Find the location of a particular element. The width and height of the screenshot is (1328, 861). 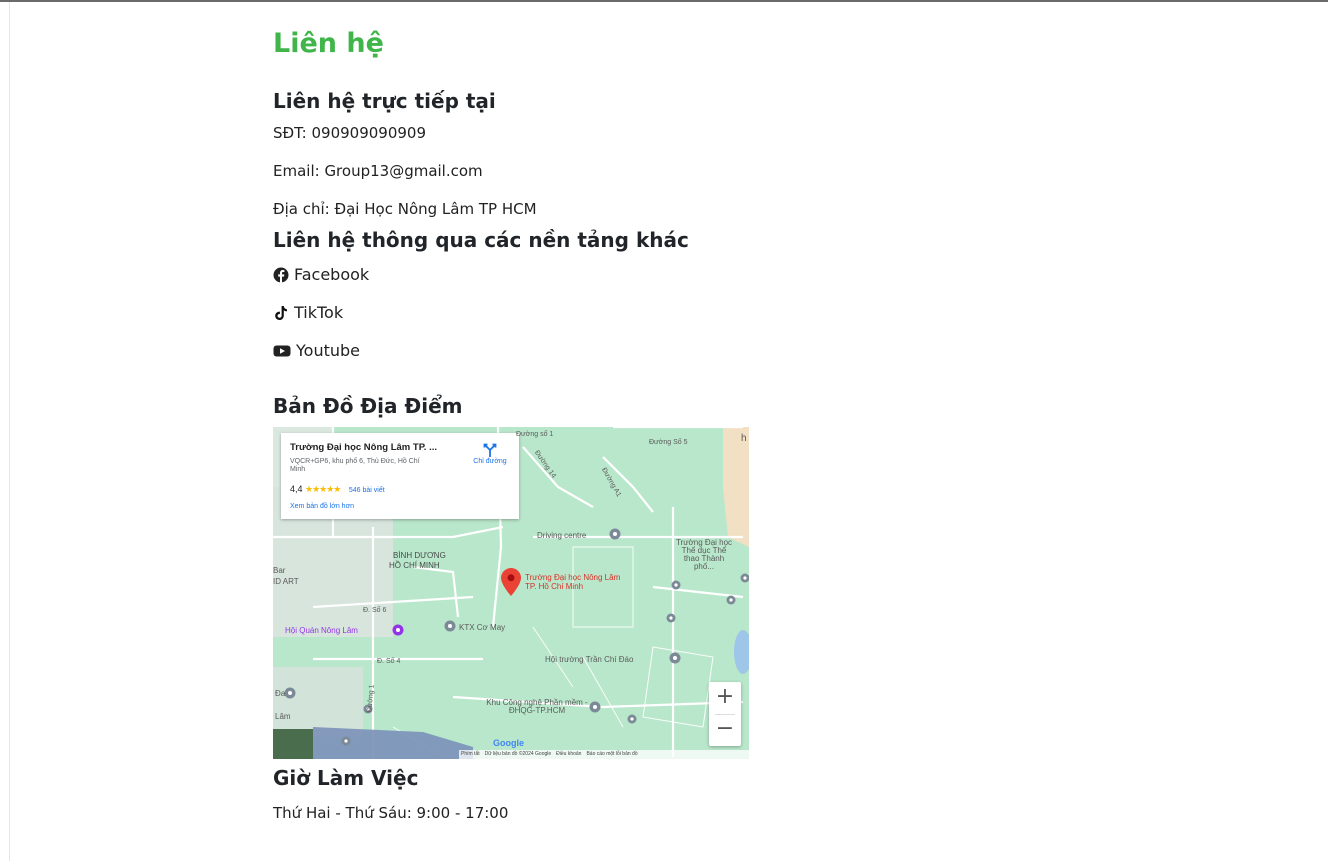

zoom-in-button: + is located at coordinates (725, 698).